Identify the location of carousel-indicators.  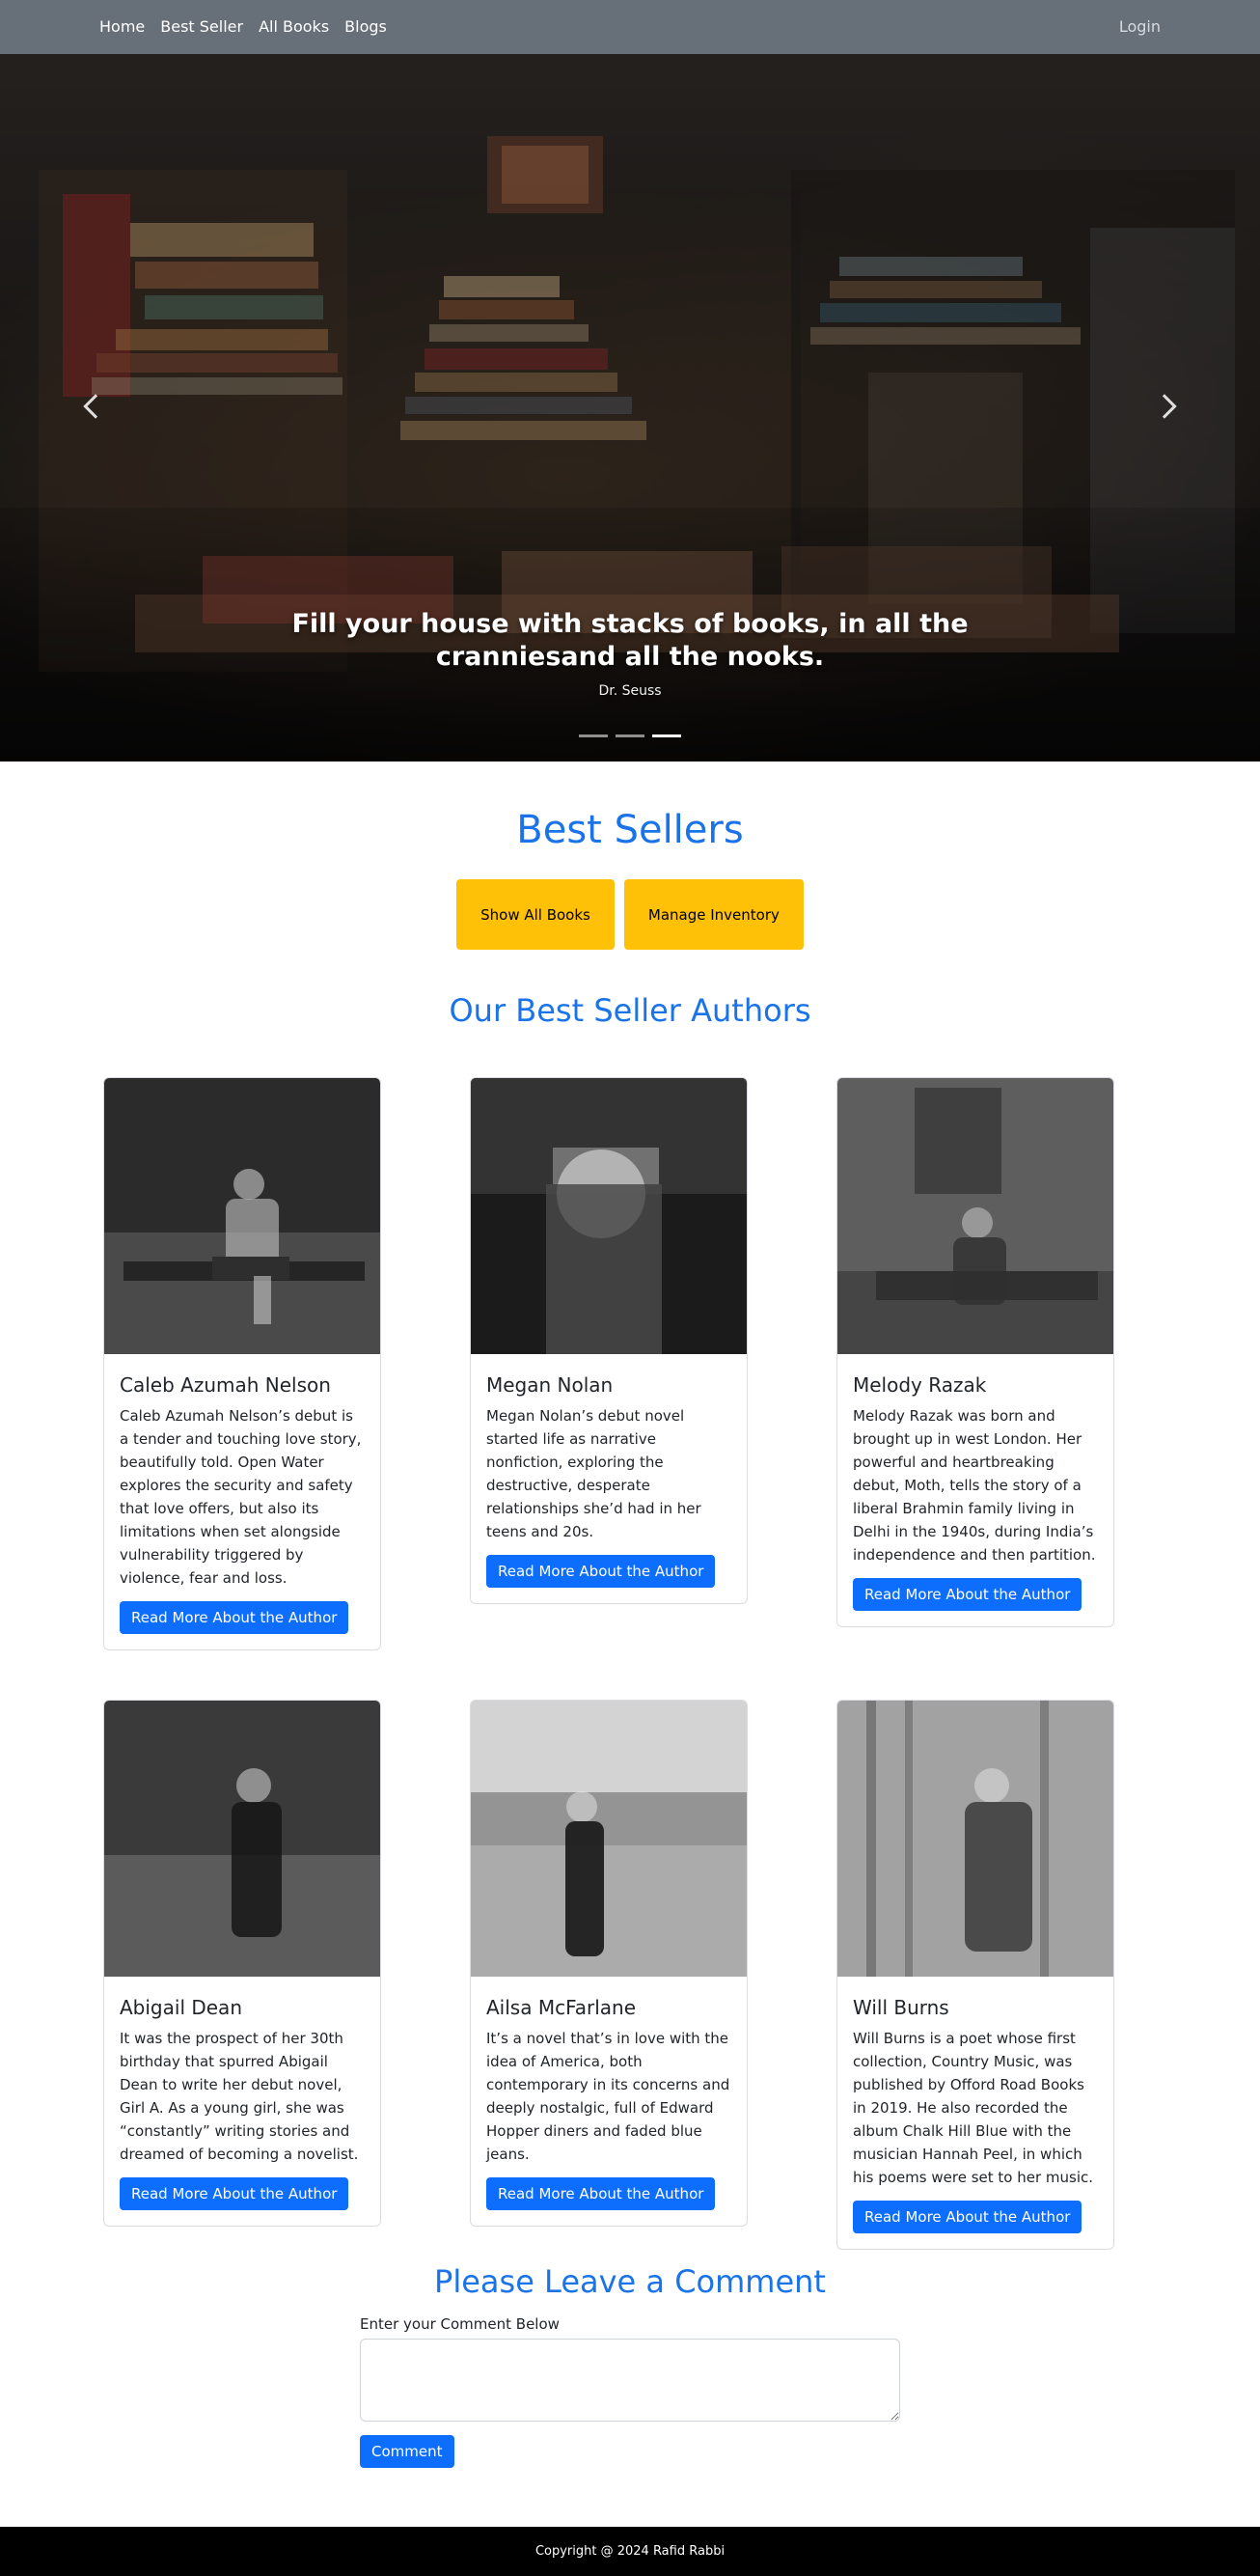
(630, 735).